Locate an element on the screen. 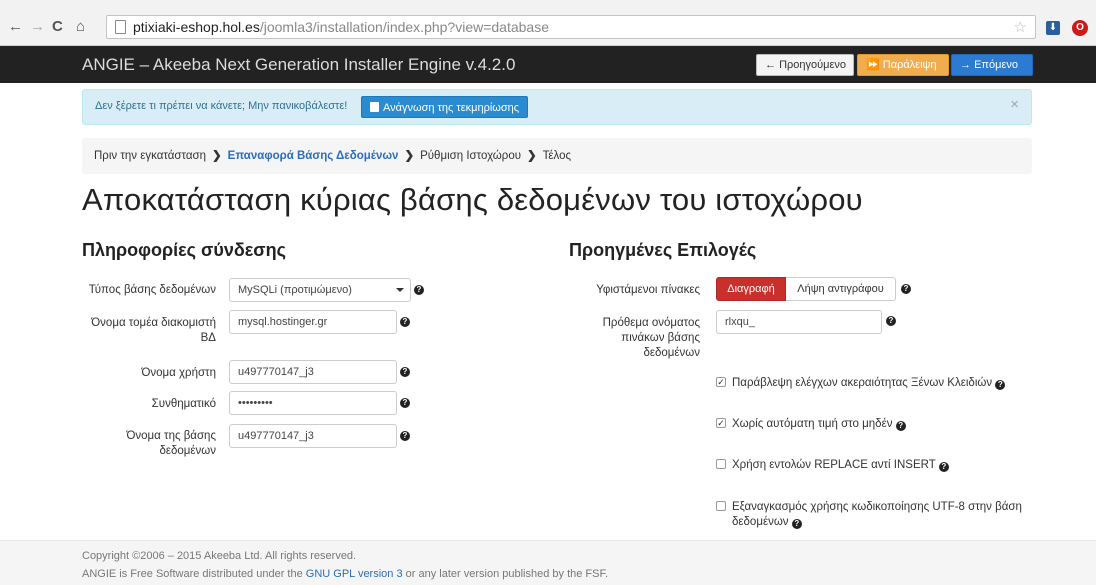 This screenshot has width=1096, height=585. read-docs-button: Ανάγνωση της τεκμηρίωσης is located at coordinates (445, 107).